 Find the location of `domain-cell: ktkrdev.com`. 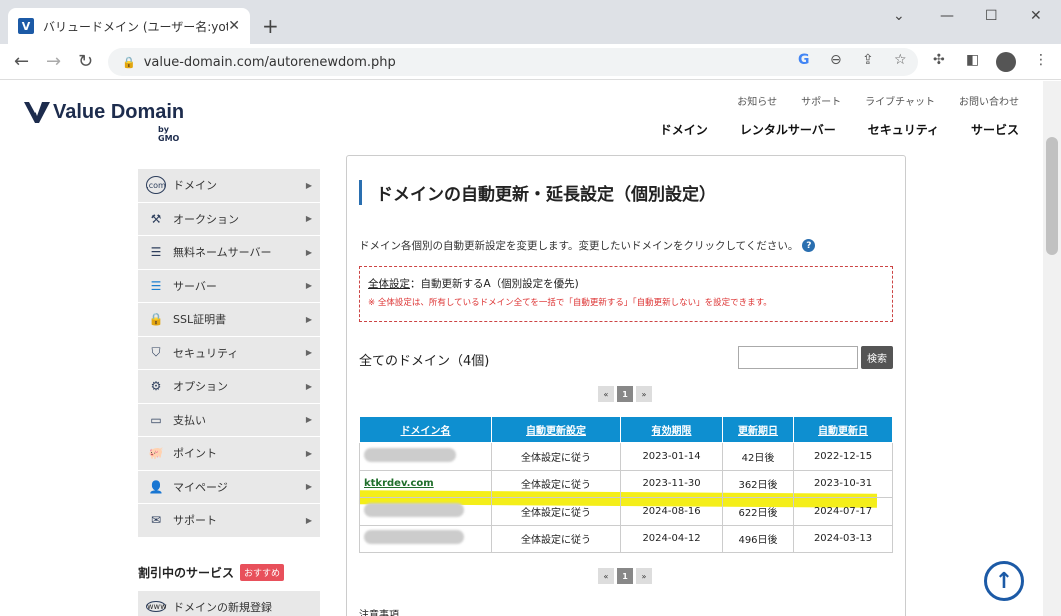

domain-cell: ktkrdev.com is located at coordinates (425, 483).